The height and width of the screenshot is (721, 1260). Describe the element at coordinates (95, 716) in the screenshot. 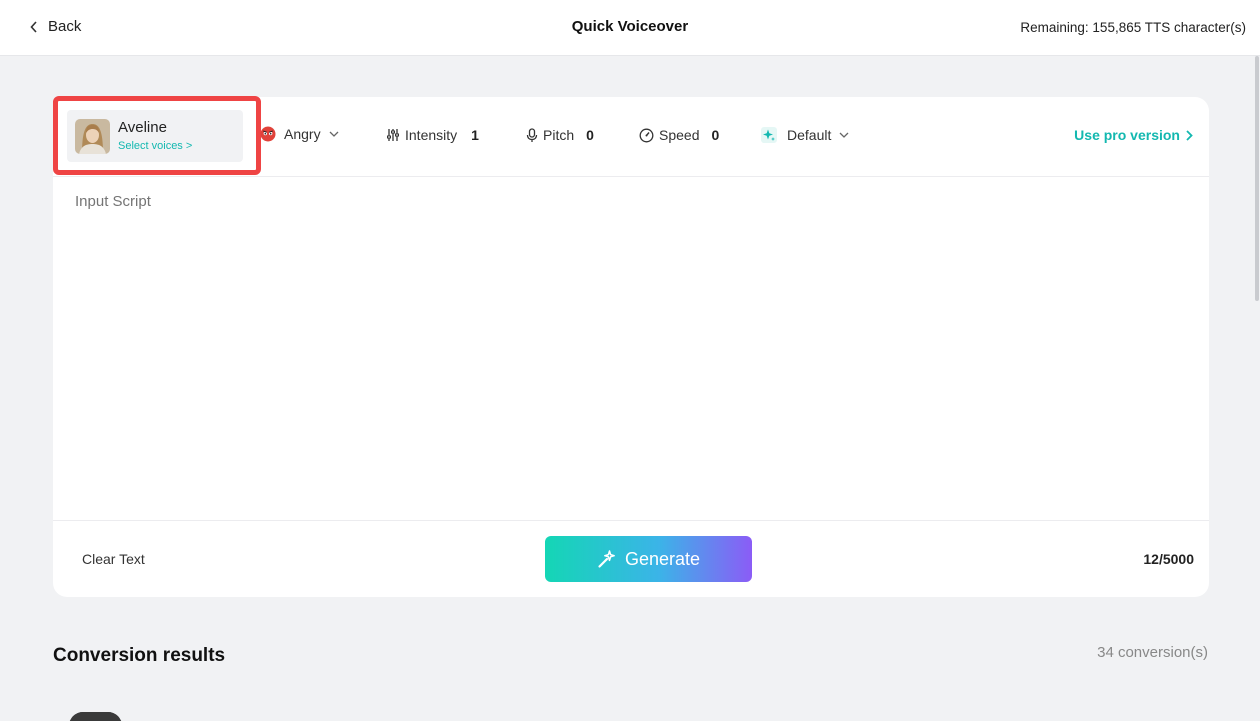

I see `result-avatar` at that location.